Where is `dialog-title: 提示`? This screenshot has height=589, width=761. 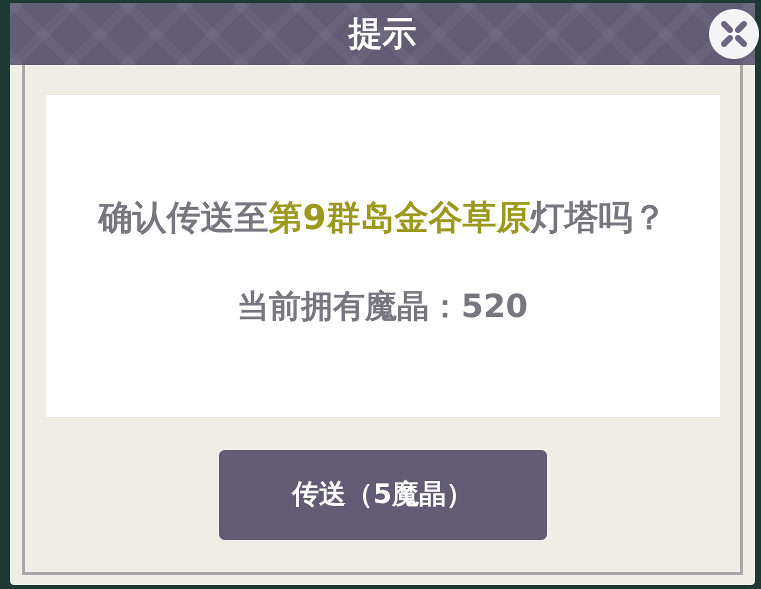
dialog-title: 提示 is located at coordinates (382, 34).